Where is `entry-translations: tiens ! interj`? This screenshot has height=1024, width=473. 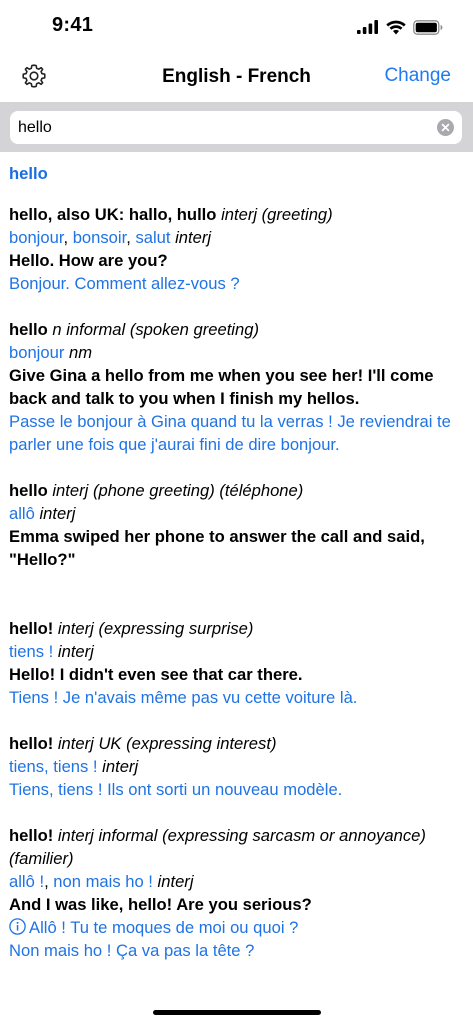
entry-translations: tiens ! interj is located at coordinates (238, 651).